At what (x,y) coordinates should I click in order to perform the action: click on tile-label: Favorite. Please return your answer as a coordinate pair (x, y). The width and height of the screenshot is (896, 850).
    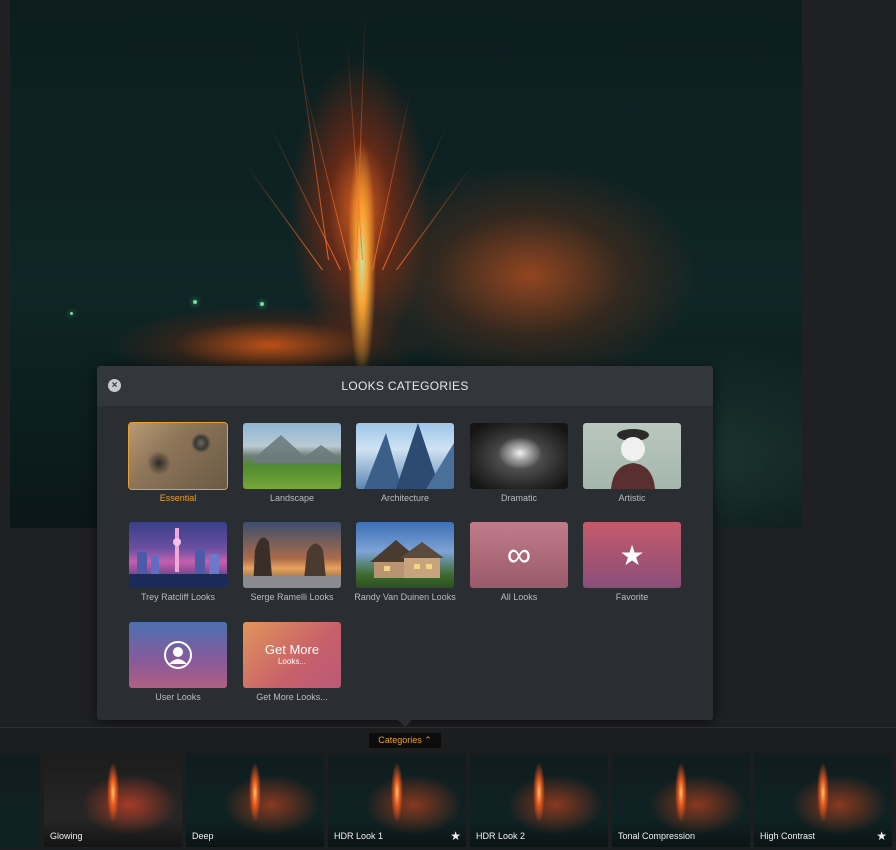
    Looking at the image, I should click on (632, 597).